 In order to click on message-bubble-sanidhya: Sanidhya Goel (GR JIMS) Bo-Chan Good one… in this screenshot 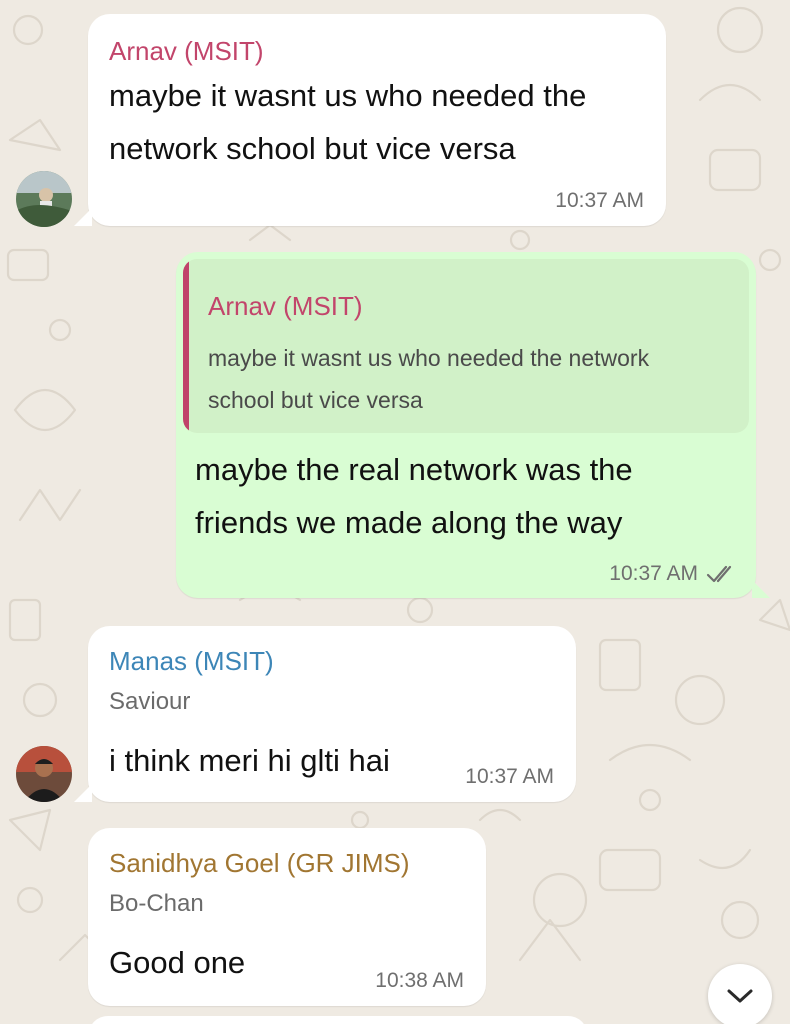, I will do `click(287, 917)`.